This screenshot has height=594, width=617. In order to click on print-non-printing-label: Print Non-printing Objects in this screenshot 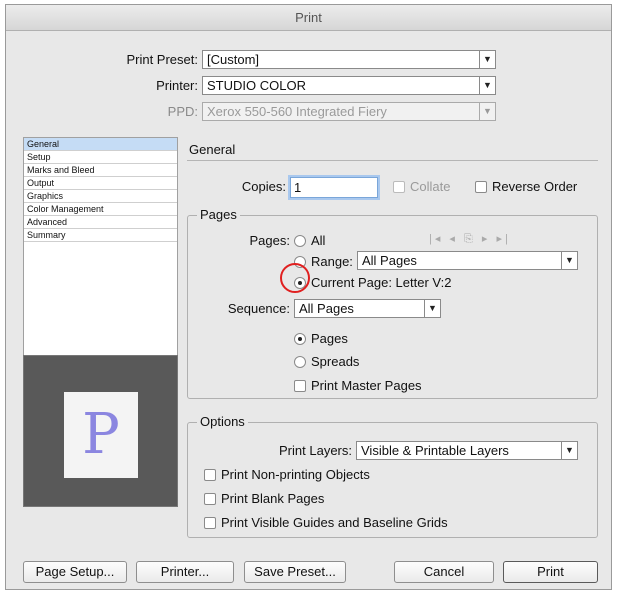, I will do `click(295, 474)`.